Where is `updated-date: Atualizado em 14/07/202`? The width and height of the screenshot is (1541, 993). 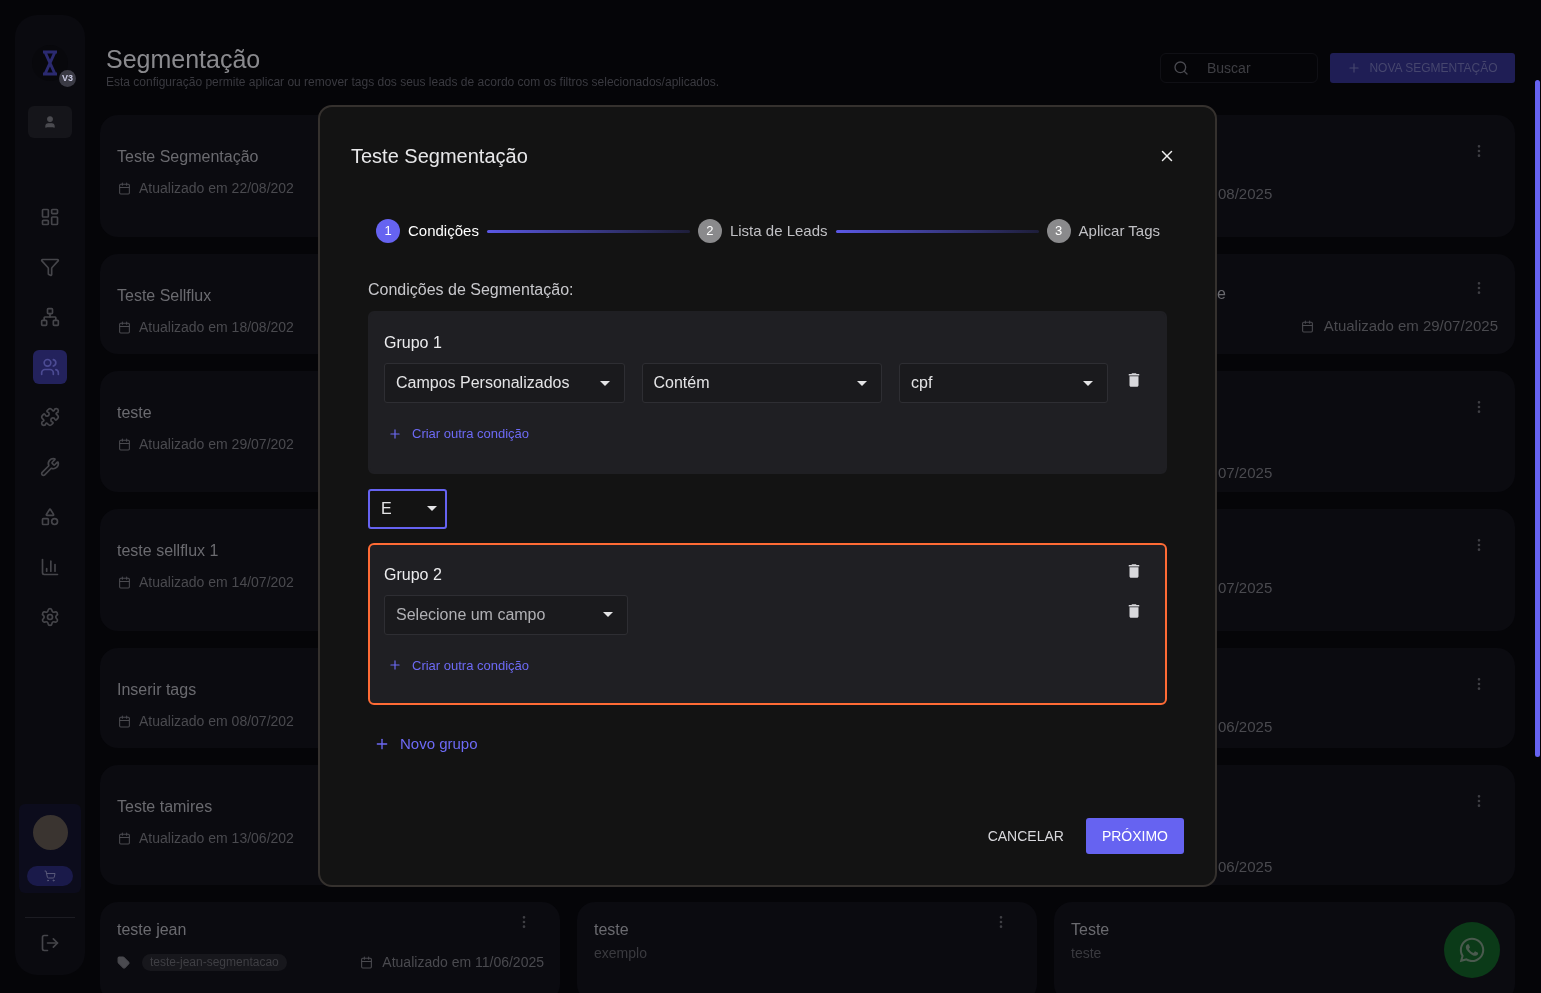 updated-date: Atualizado em 14/07/202 is located at coordinates (216, 582).